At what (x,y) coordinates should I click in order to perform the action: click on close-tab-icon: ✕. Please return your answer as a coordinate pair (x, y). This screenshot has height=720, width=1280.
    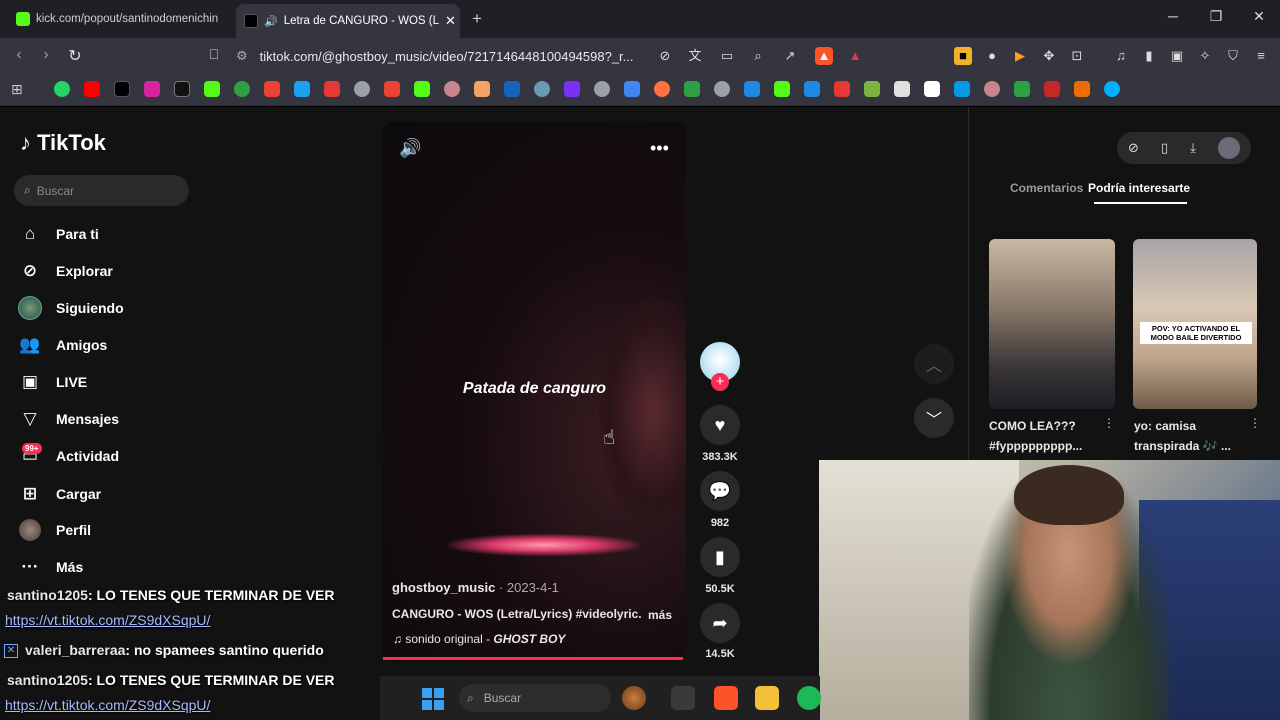
    Looking at the image, I should click on (450, 21).